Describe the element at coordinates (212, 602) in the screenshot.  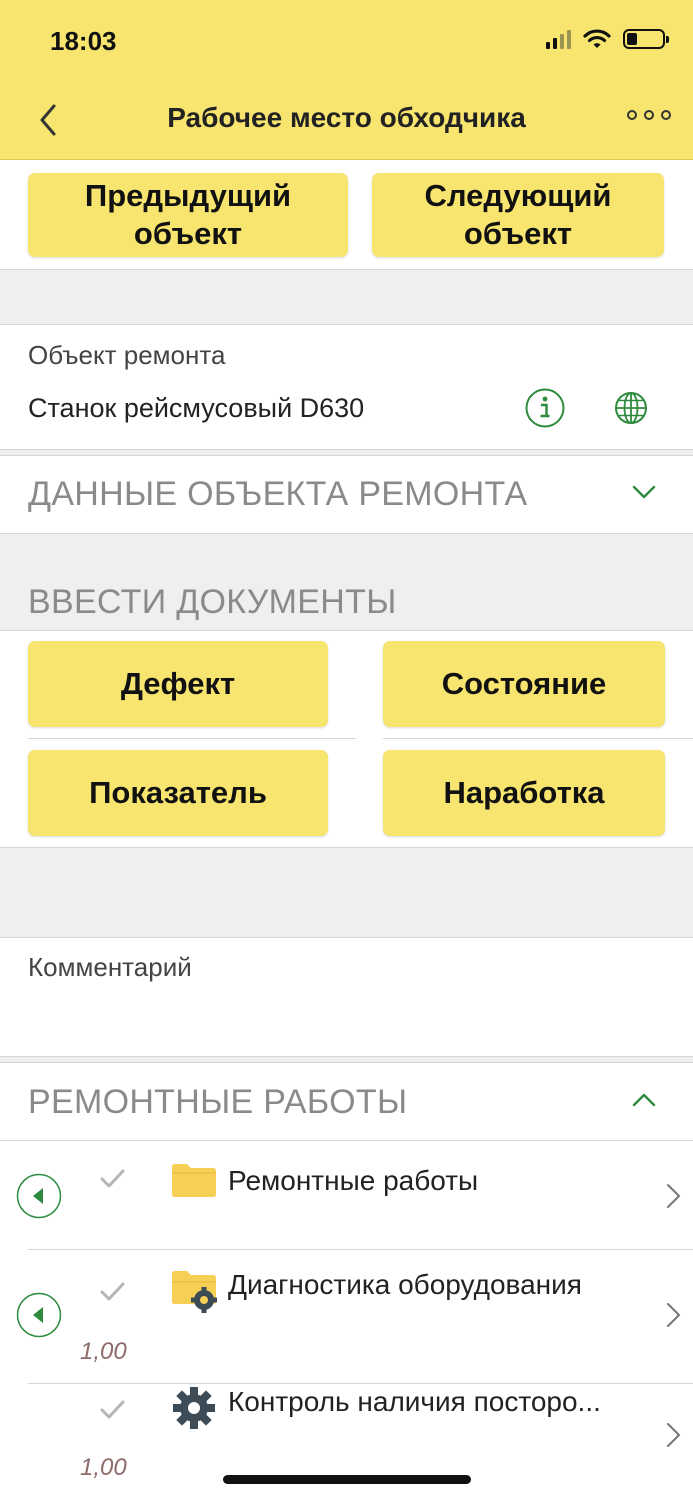
I see `enter-documents-section-title: ВВЕСТИ ДОКУМЕНТЫ` at that location.